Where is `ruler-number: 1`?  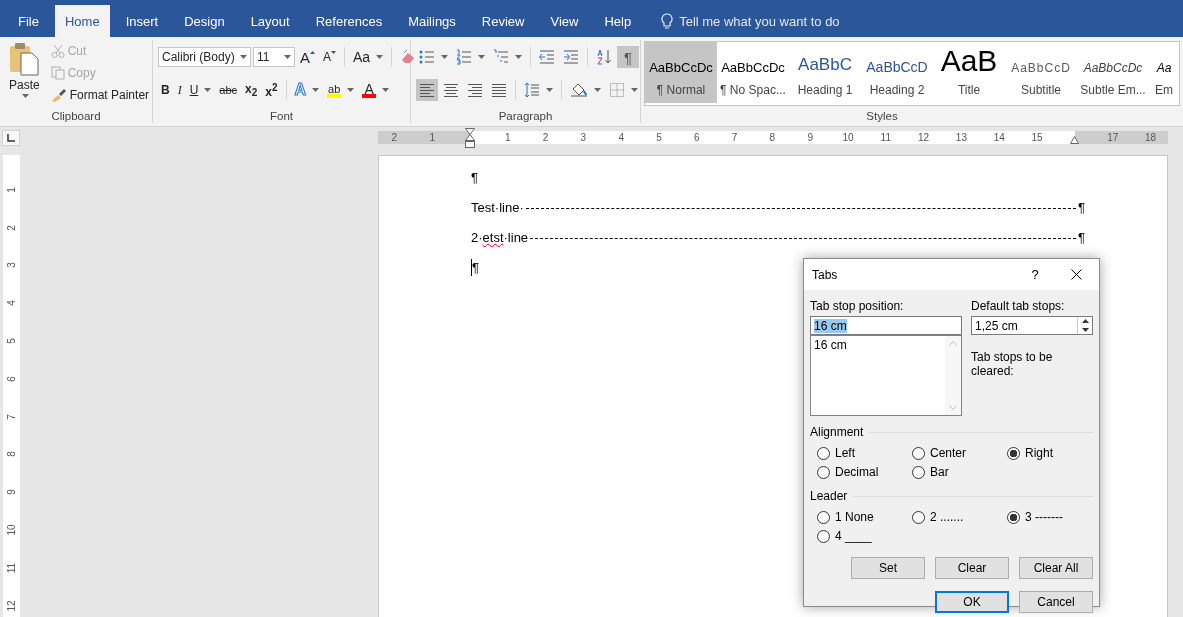 ruler-number: 1 is located at coordinates (11, 190).